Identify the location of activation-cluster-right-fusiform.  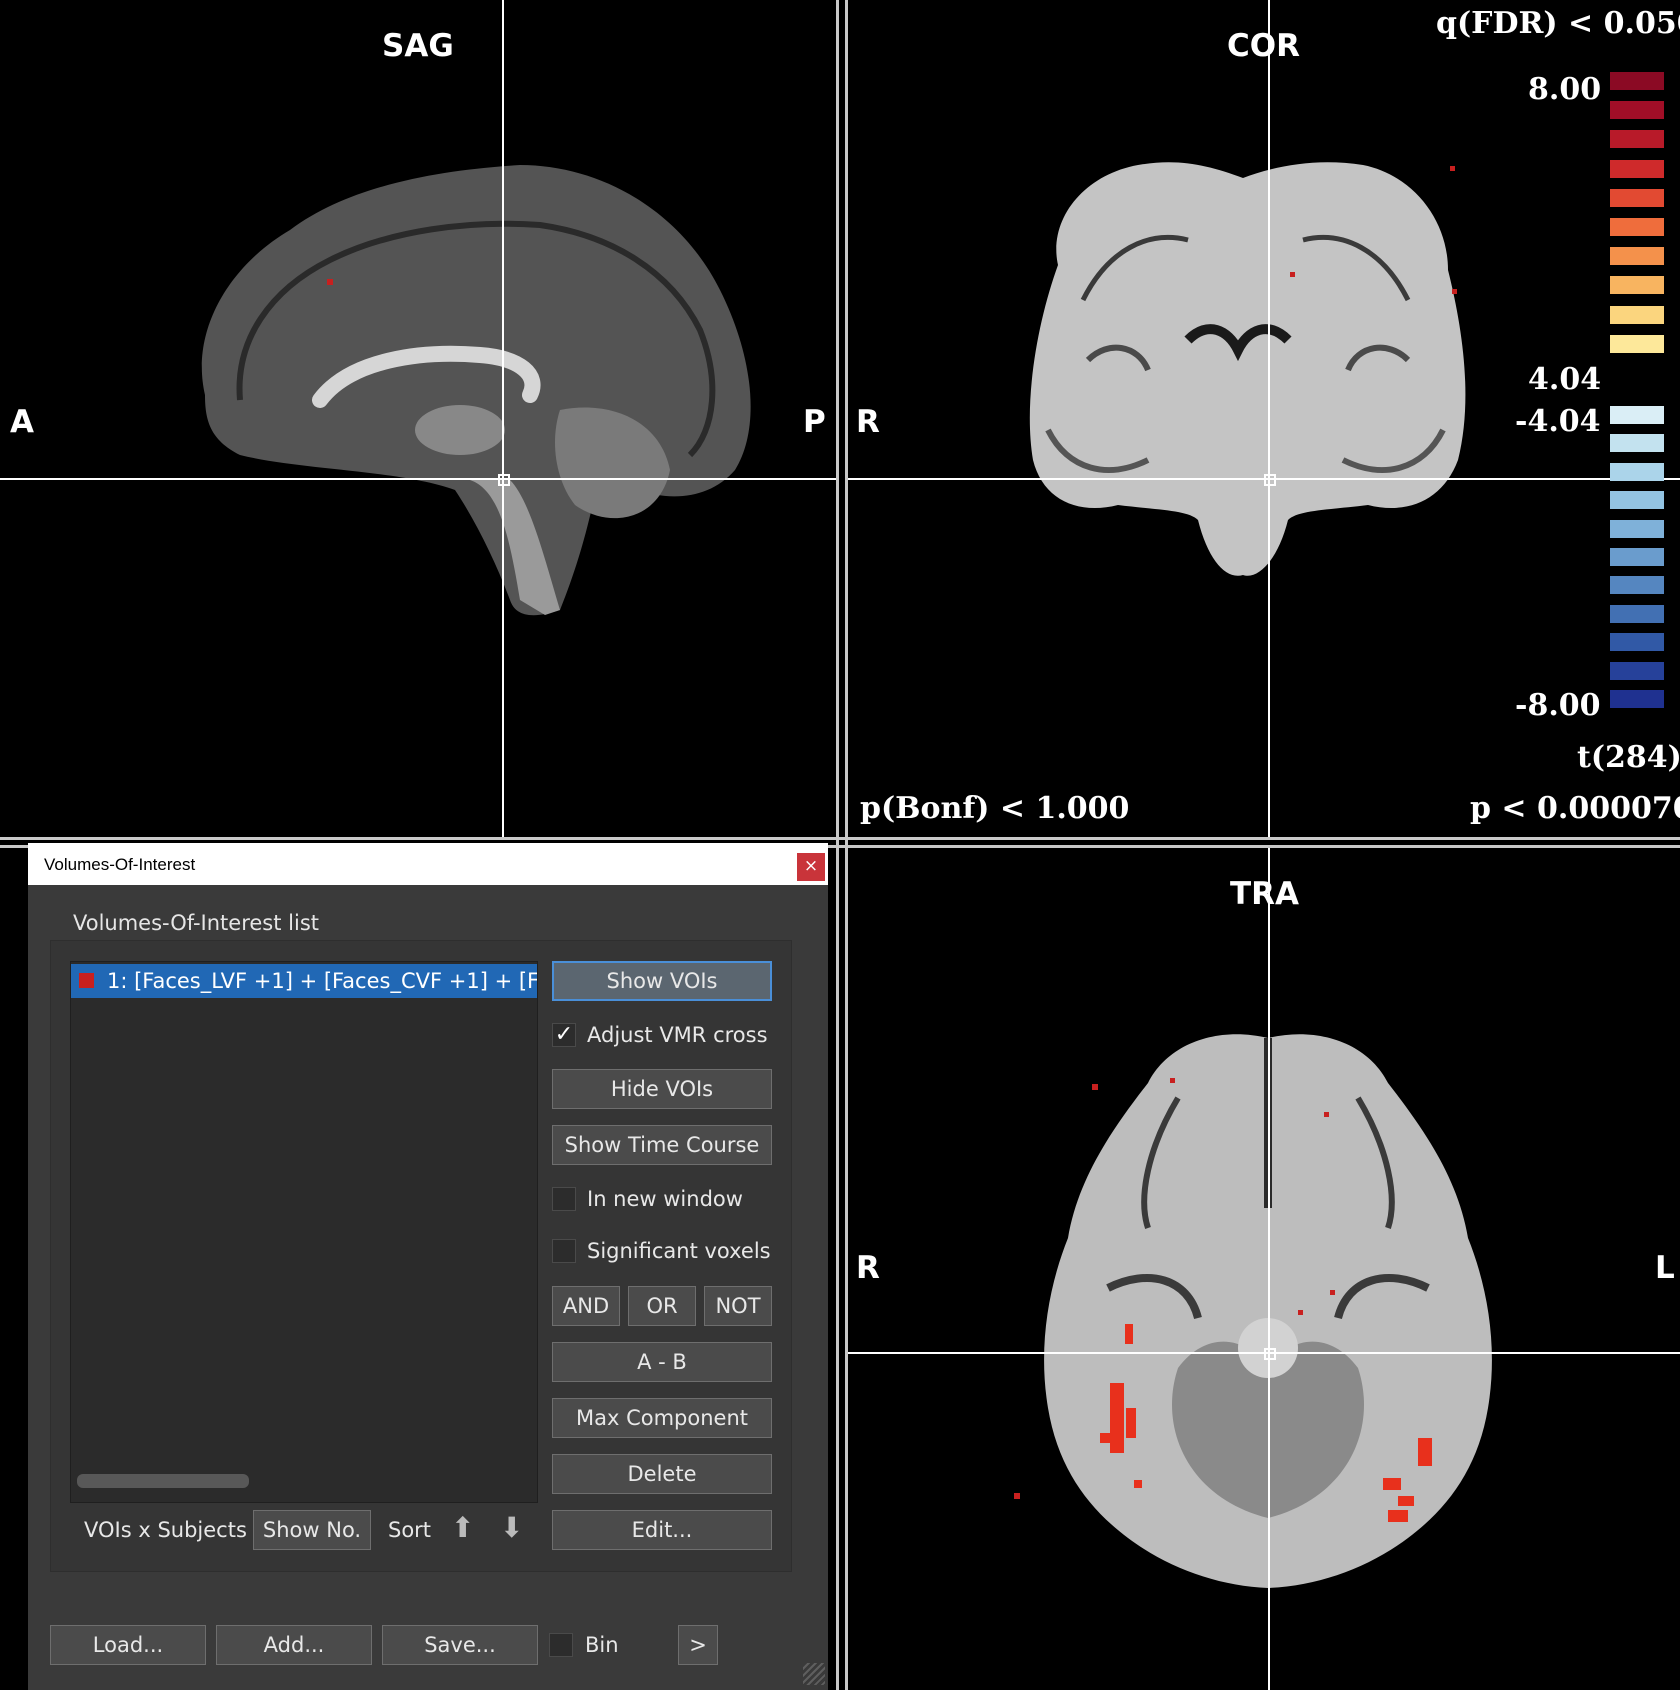
(1129, 1334).